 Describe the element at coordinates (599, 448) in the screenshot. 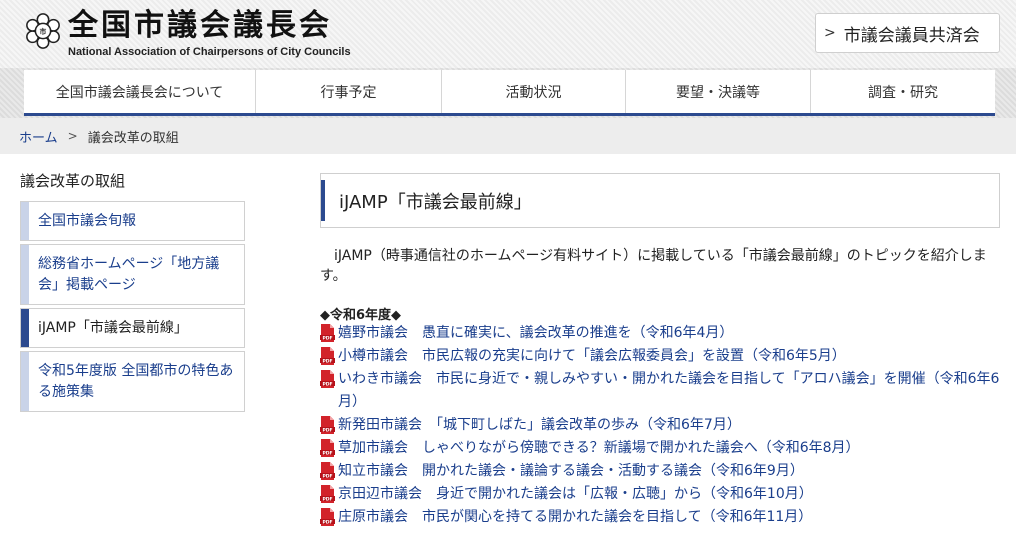

I see `topic-link-text: 草加市議会 しゃべりながら傍聴できる？新議場で開かれた議会へ（令和6年8月）` at that location.